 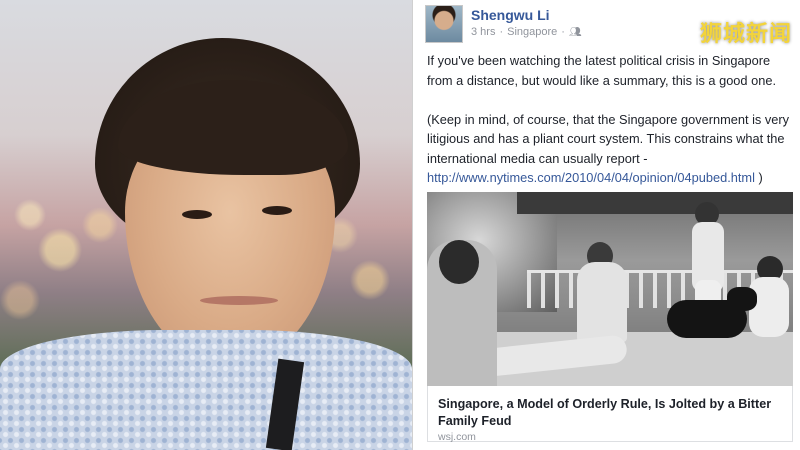 I want to click on link-source: wsj.com, so click(x=457, y=437).